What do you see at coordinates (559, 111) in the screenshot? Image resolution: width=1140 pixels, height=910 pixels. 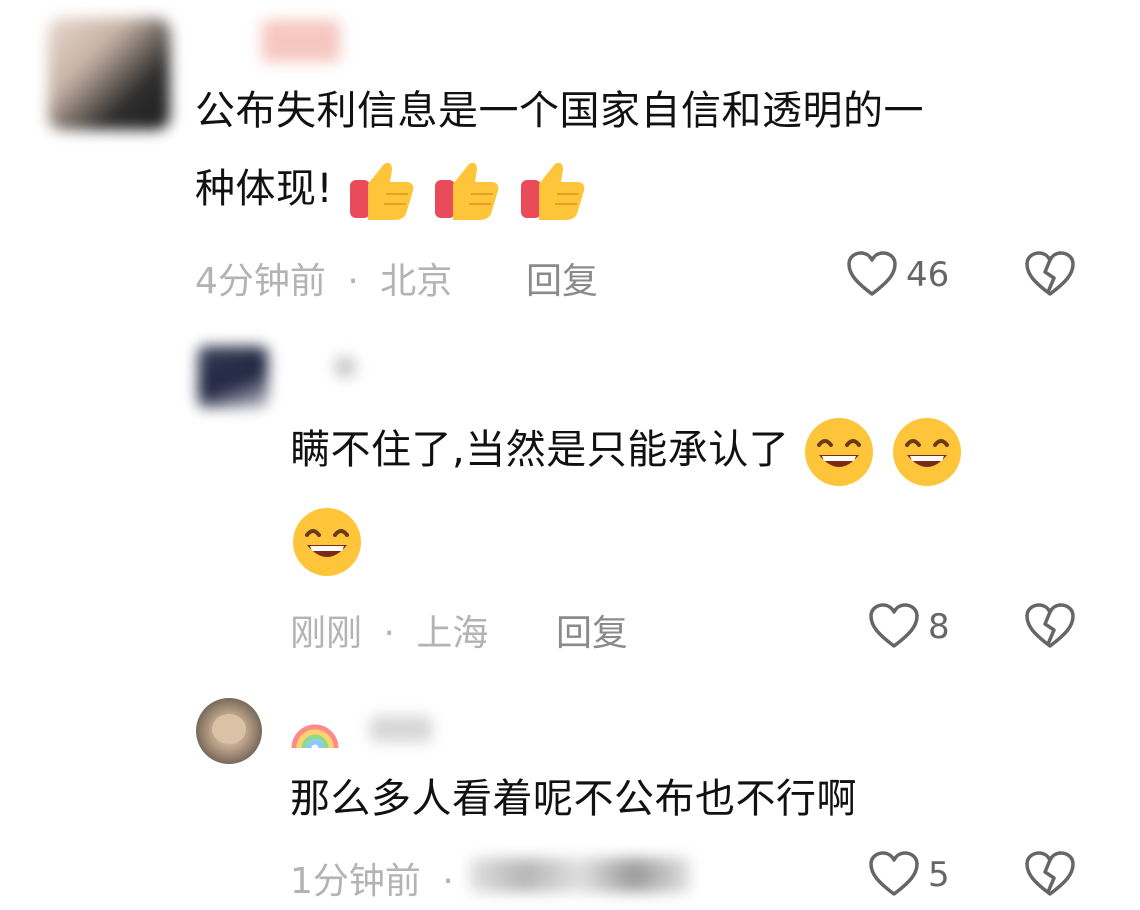 I see `comment-text-line-1: 公布失利信息是一个国家自信和透明的一` at bounding box center [559, 111].